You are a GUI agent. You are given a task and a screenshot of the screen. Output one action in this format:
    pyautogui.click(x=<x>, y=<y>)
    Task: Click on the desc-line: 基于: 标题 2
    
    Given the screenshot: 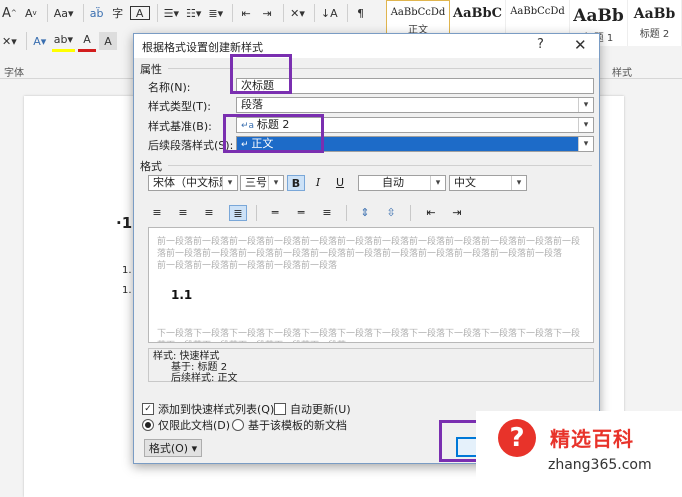 What is the action you would take?
    pyautogui.click(x=199, y=367)
    